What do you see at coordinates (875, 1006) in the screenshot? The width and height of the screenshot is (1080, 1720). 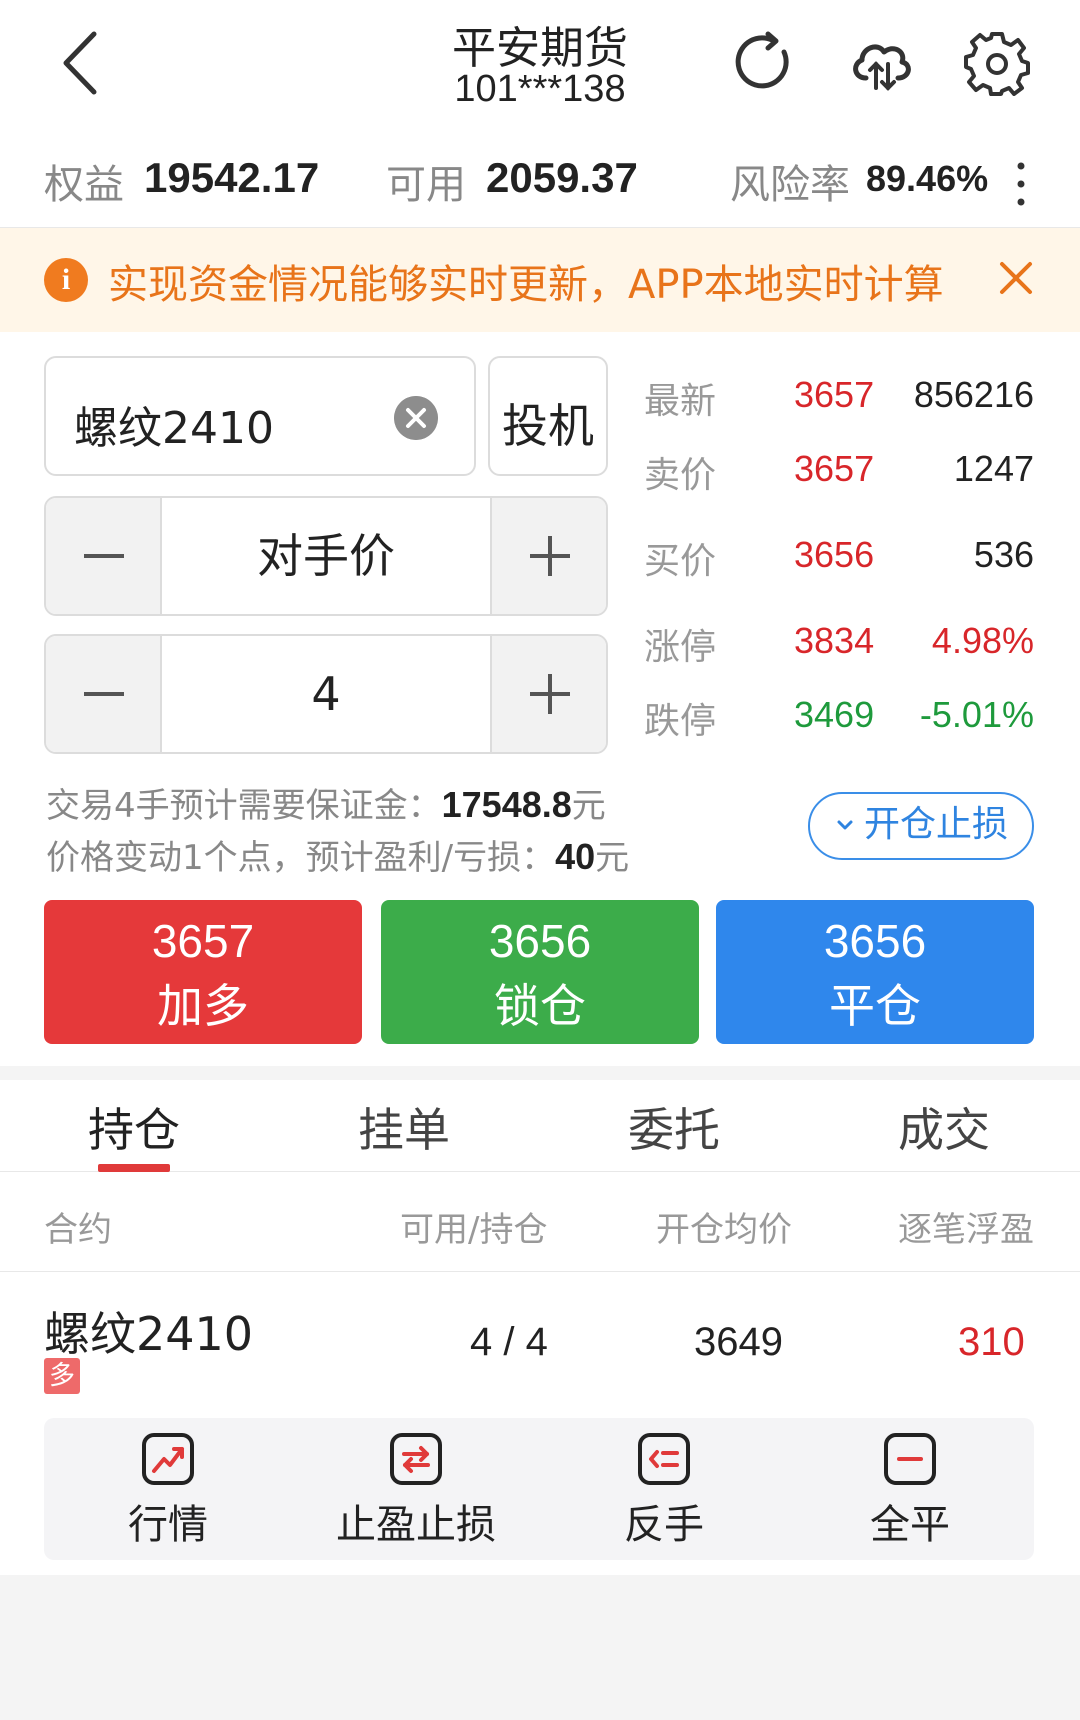 I see `close-label: 平仓` at bounding box center [875, 1006].